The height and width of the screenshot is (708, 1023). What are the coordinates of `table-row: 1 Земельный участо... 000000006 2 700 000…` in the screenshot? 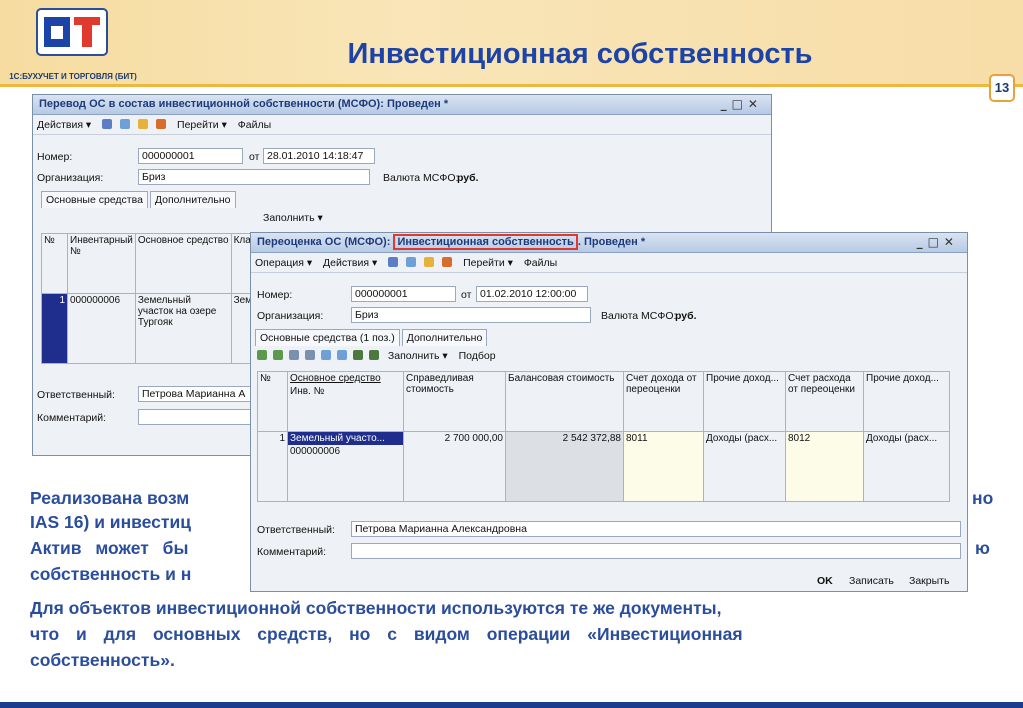 It's located at (603, 466).